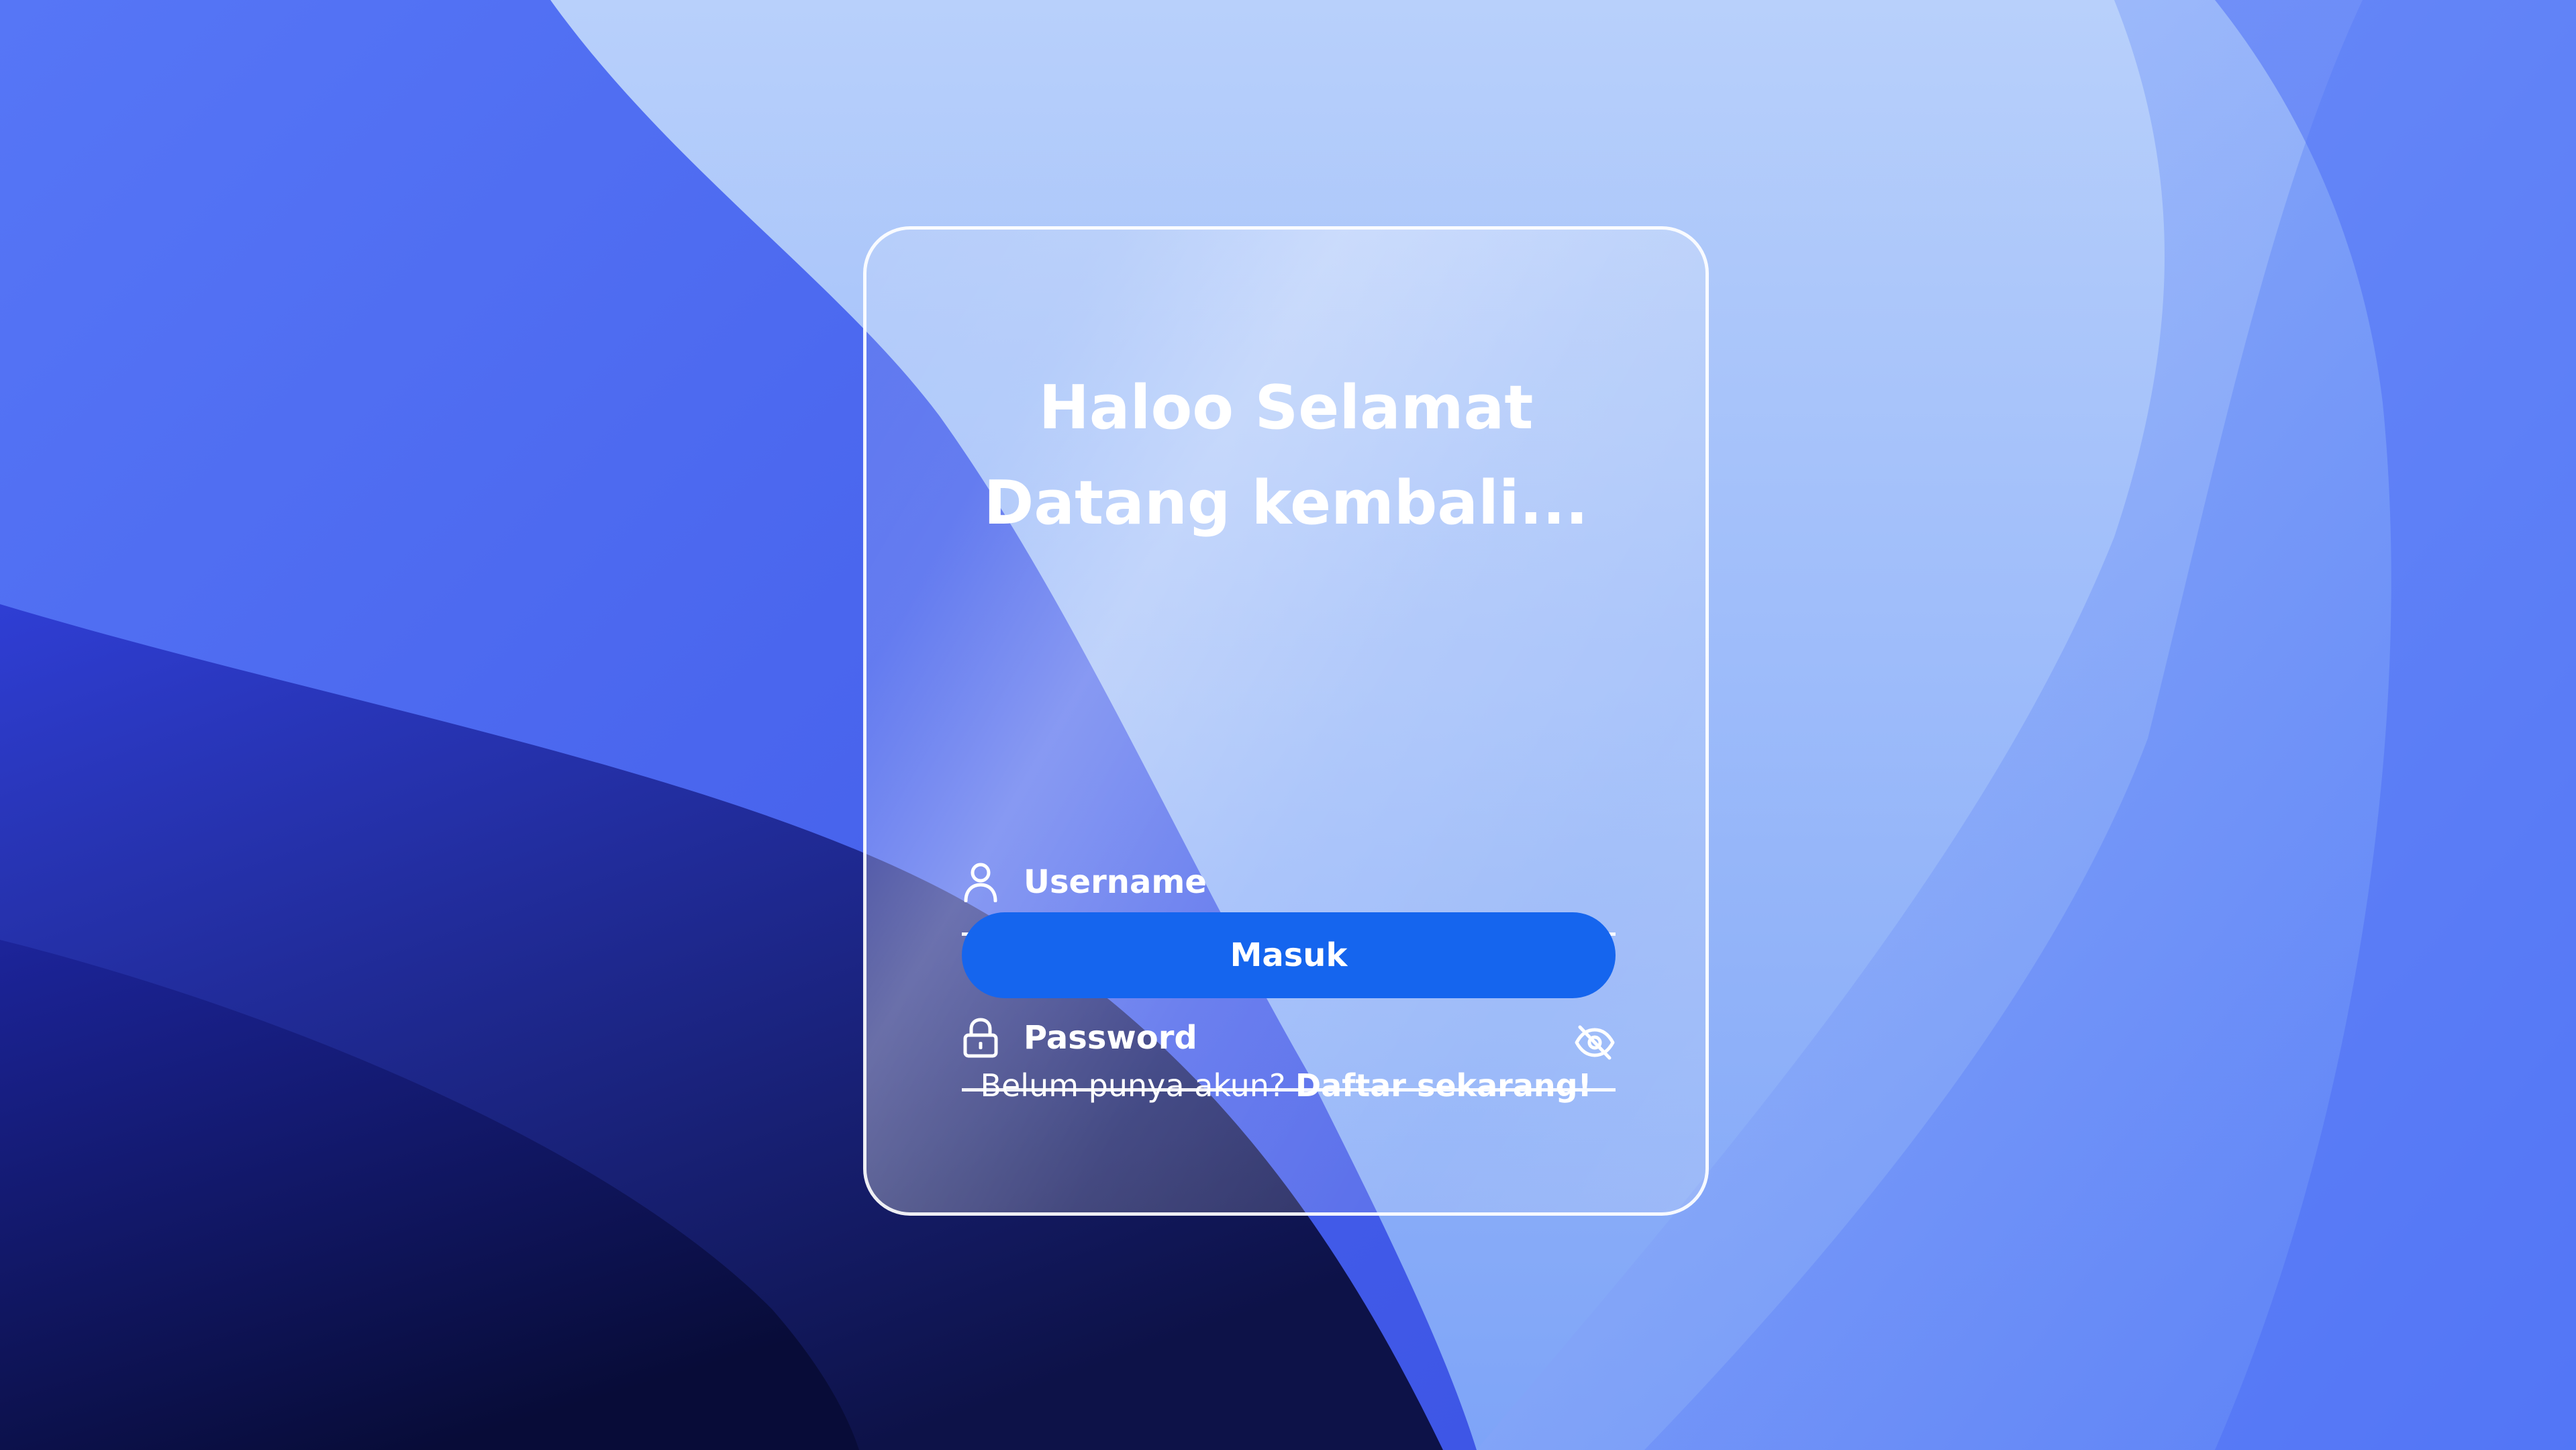 This screenshot has height=1450, width=2576. I want to click on register-prompt: Belum punya akun? Daftar sekarang!, so click(1285, 1085).